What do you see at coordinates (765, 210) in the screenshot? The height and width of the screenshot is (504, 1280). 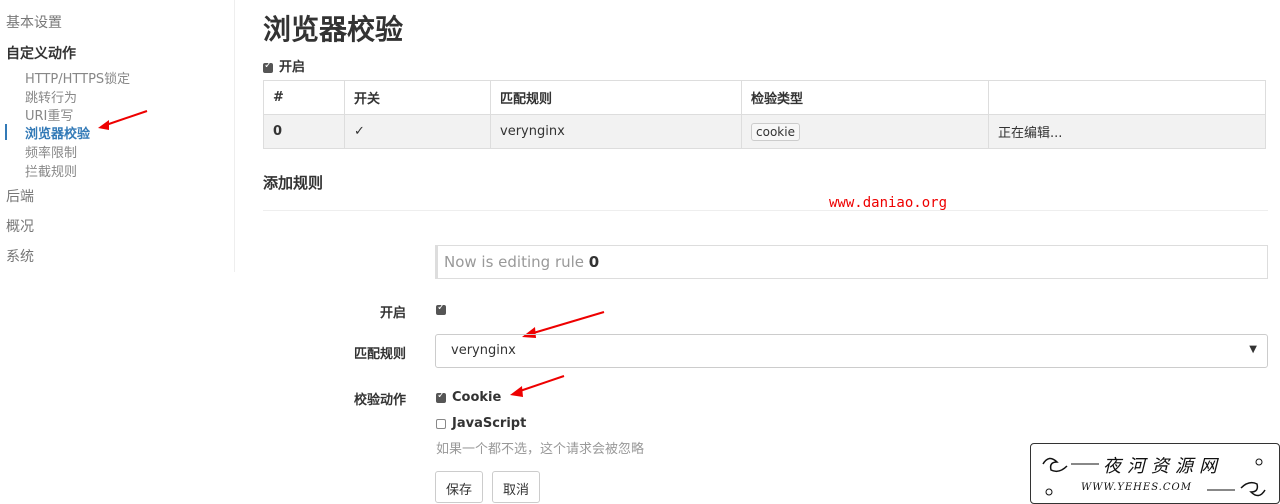 I see `divider` at bounding box center [765, 210].